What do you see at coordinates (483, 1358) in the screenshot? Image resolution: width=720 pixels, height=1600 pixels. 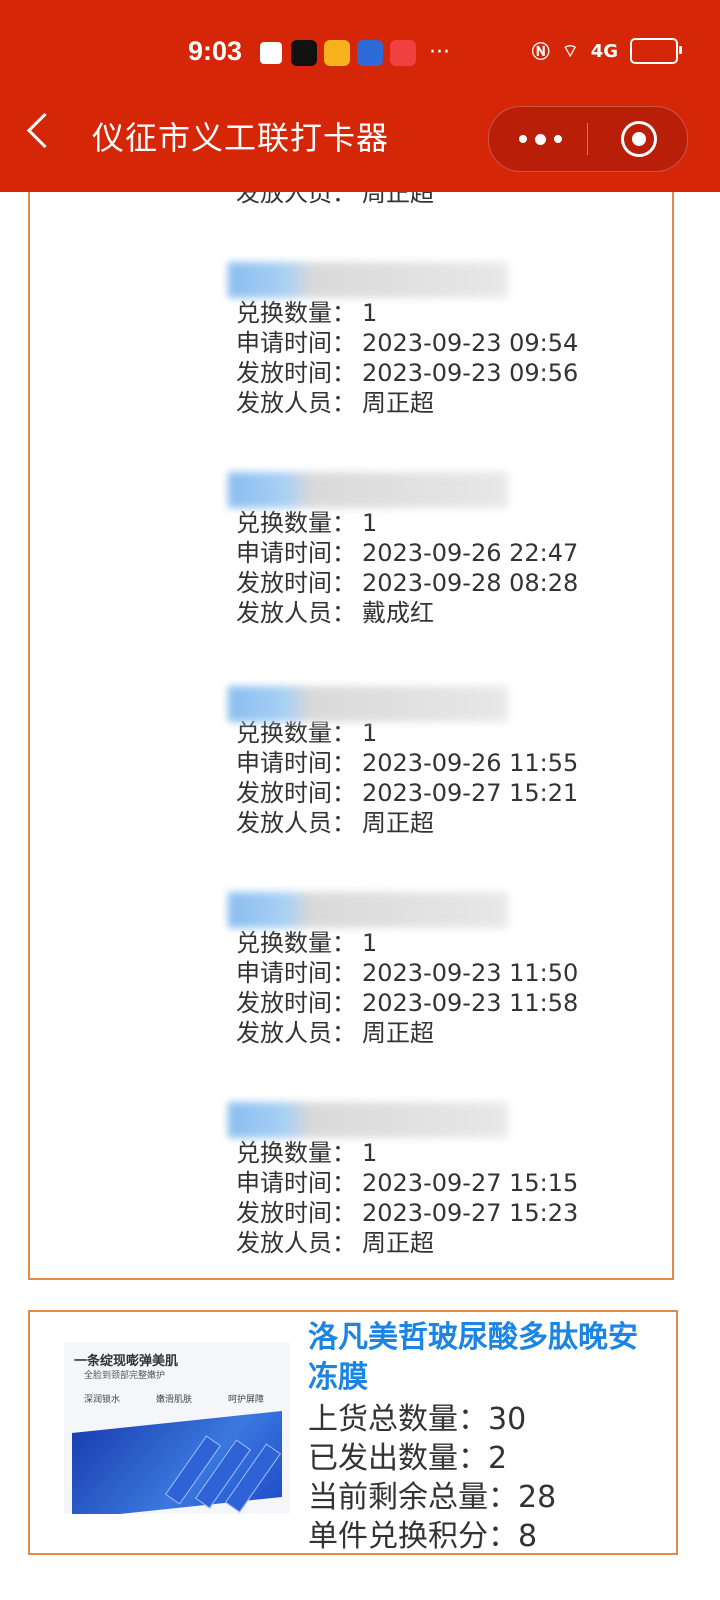 I see `product-title: 洛凡美哲玻尿酸多肽晚安冻膜` at bounding box center [483, 1358].